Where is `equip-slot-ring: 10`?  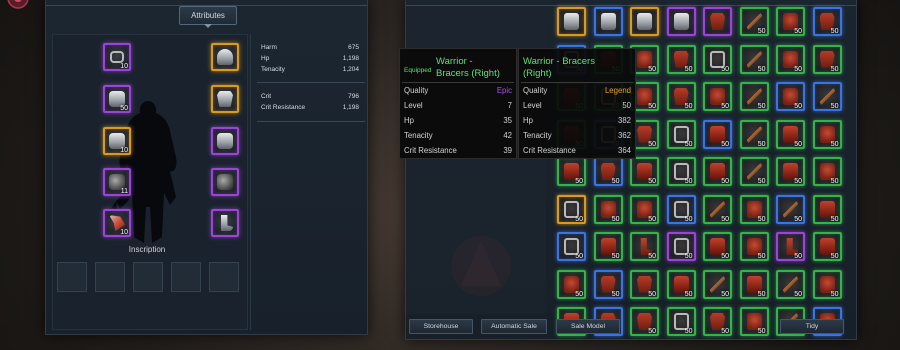 equip-slot-ring: 10 is located at coordinates (117, 57).